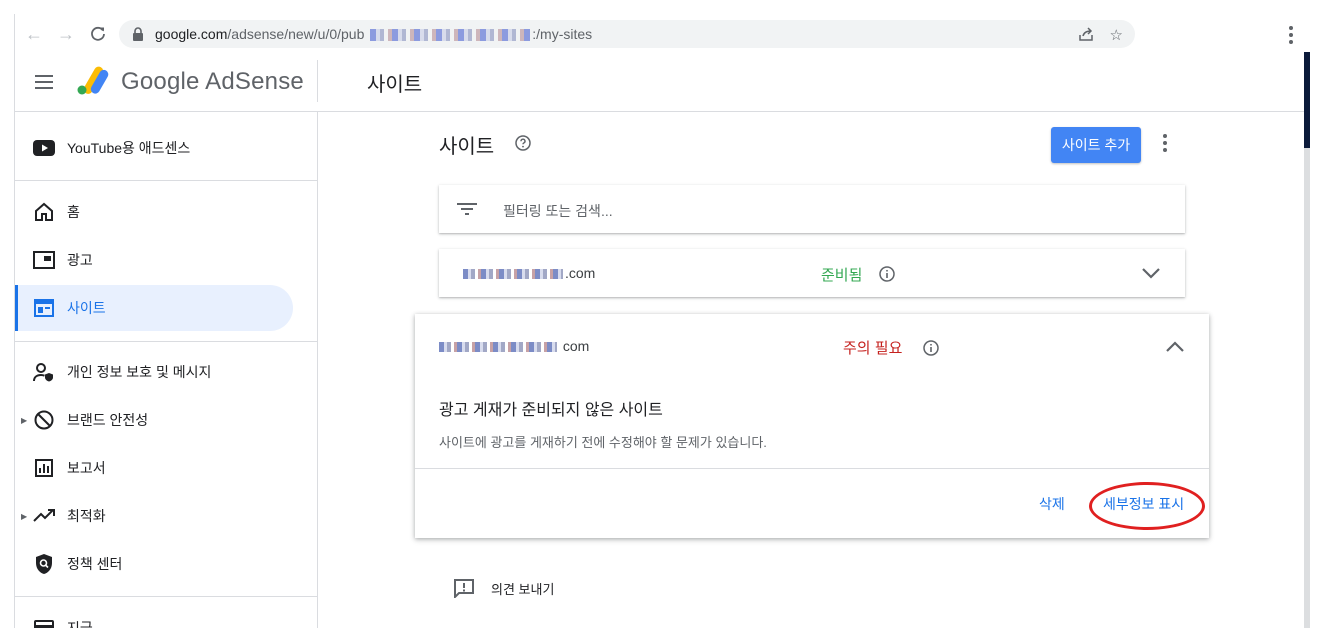  Describe the element at coordinates (139, 372) in the screenshot. I see `sidebar-item-label: 개인 정보 보호 및 메시지` at that location.